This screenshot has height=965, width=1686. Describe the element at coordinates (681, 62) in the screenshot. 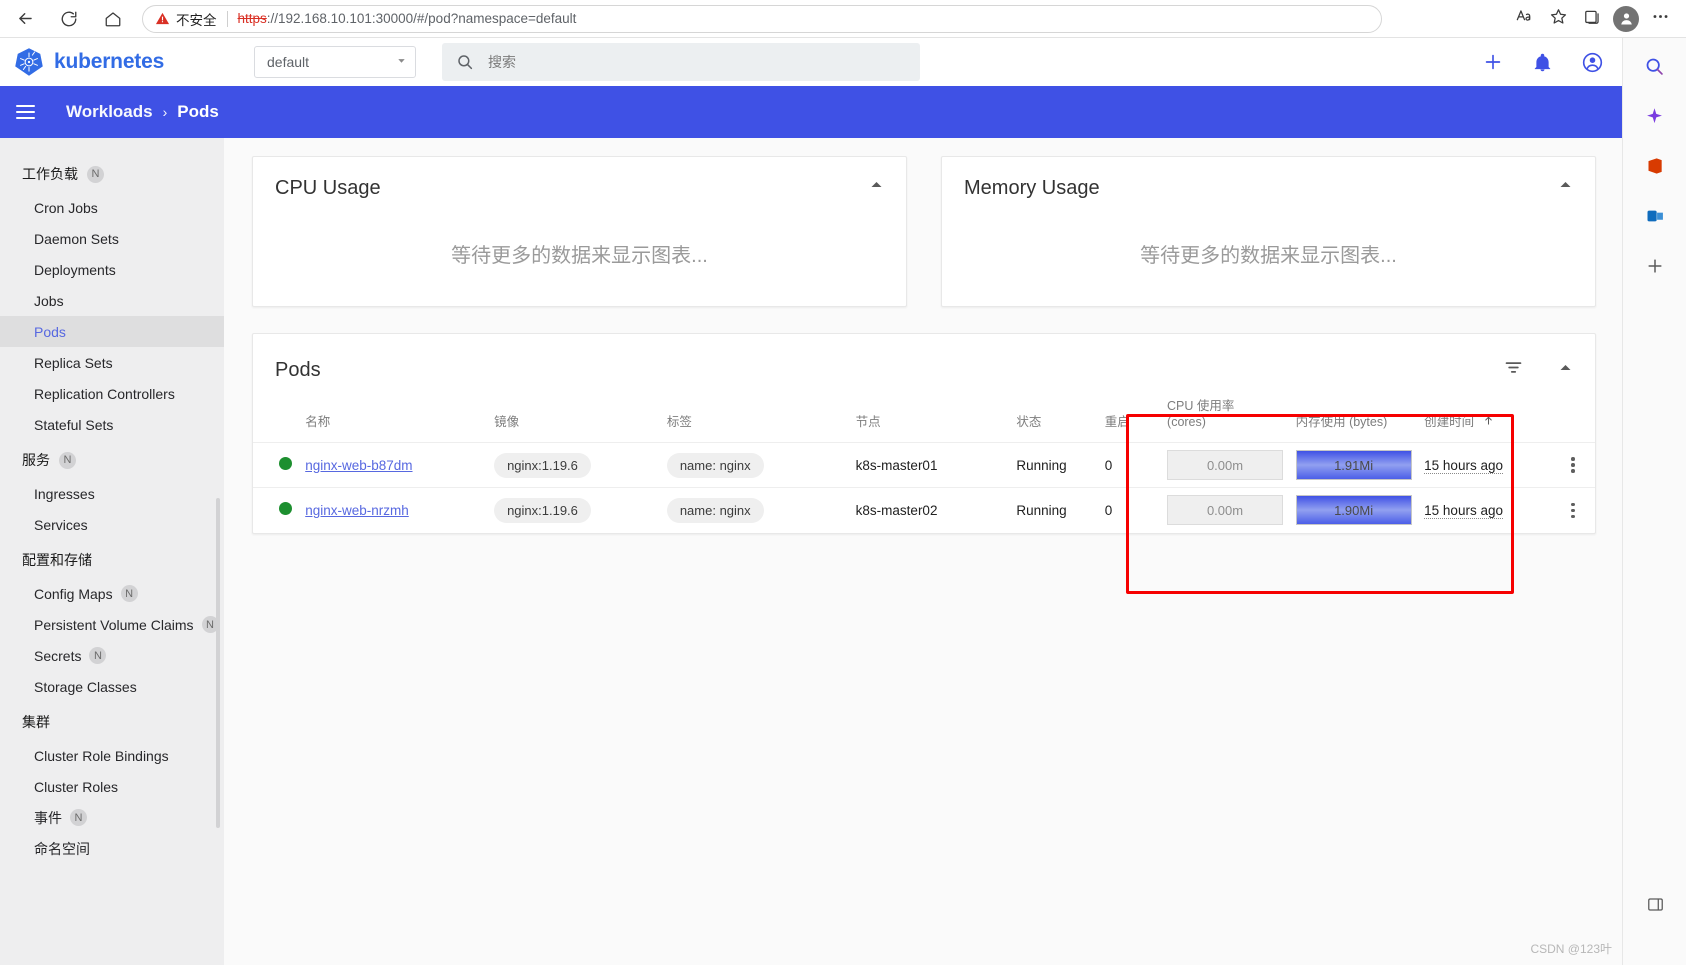

I see `search-input: 搜索` at that location.